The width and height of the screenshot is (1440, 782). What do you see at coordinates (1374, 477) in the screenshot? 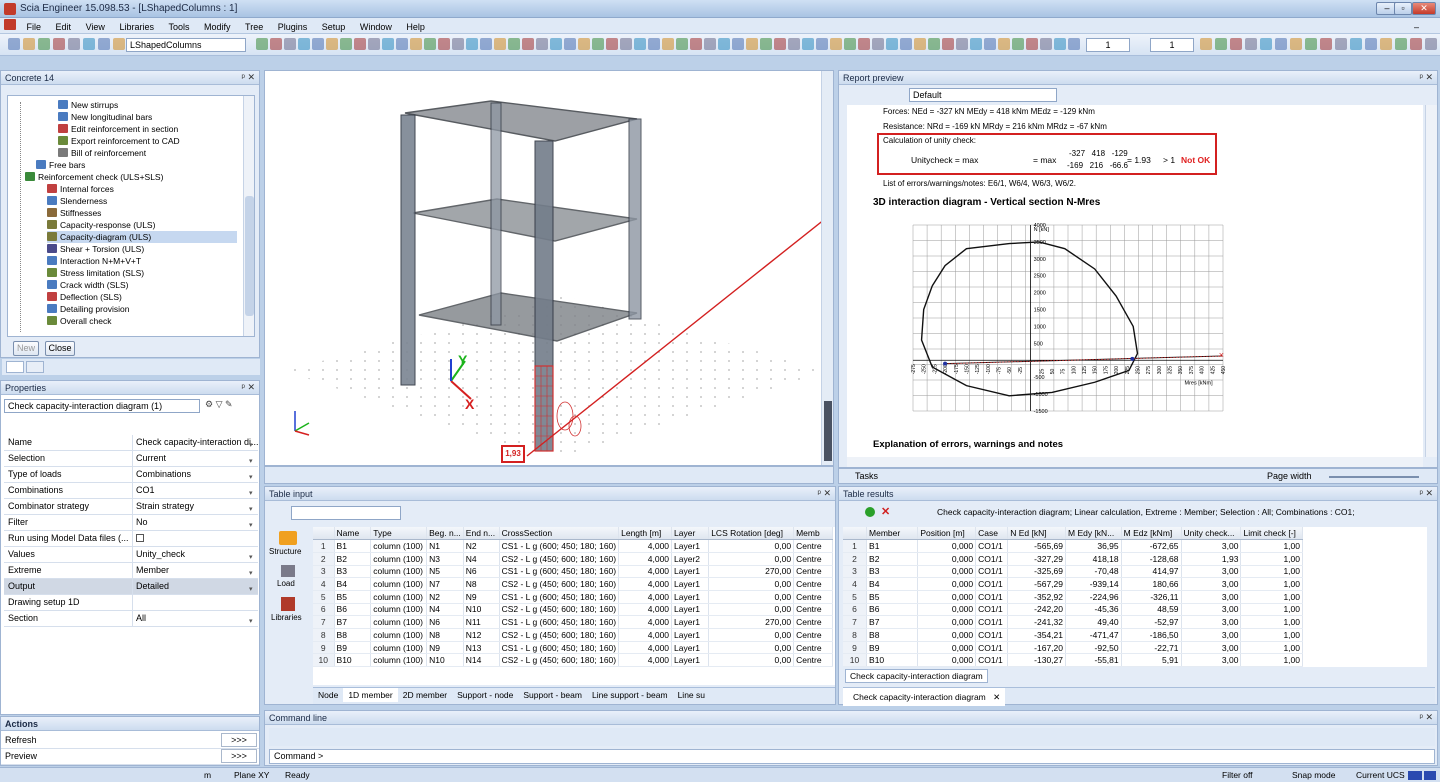
I see `zoom-slider` at bounding box center [1374, 477].